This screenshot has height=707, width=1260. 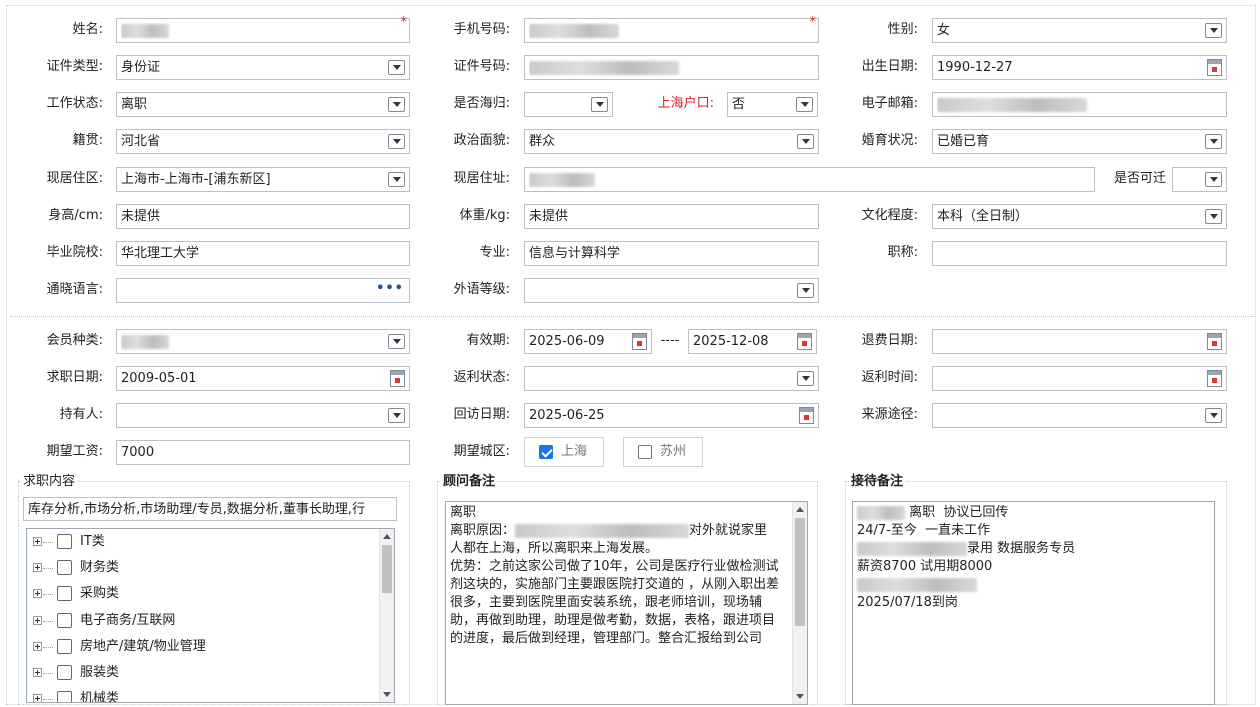 What do you see at coordinates (671, 67) in the screenshot?
I see `id-number-field` at bounding box center [671, 67].